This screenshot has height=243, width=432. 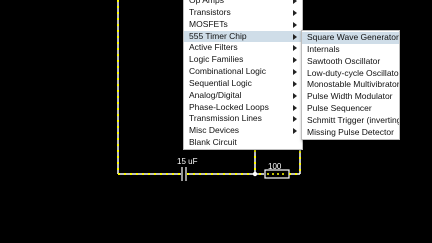 What do you see at coordinates (353, 119) in the screenshot?
I see `menu-item-label: Schmitt Trigger (inverting)` at bounding box center [353, 119].